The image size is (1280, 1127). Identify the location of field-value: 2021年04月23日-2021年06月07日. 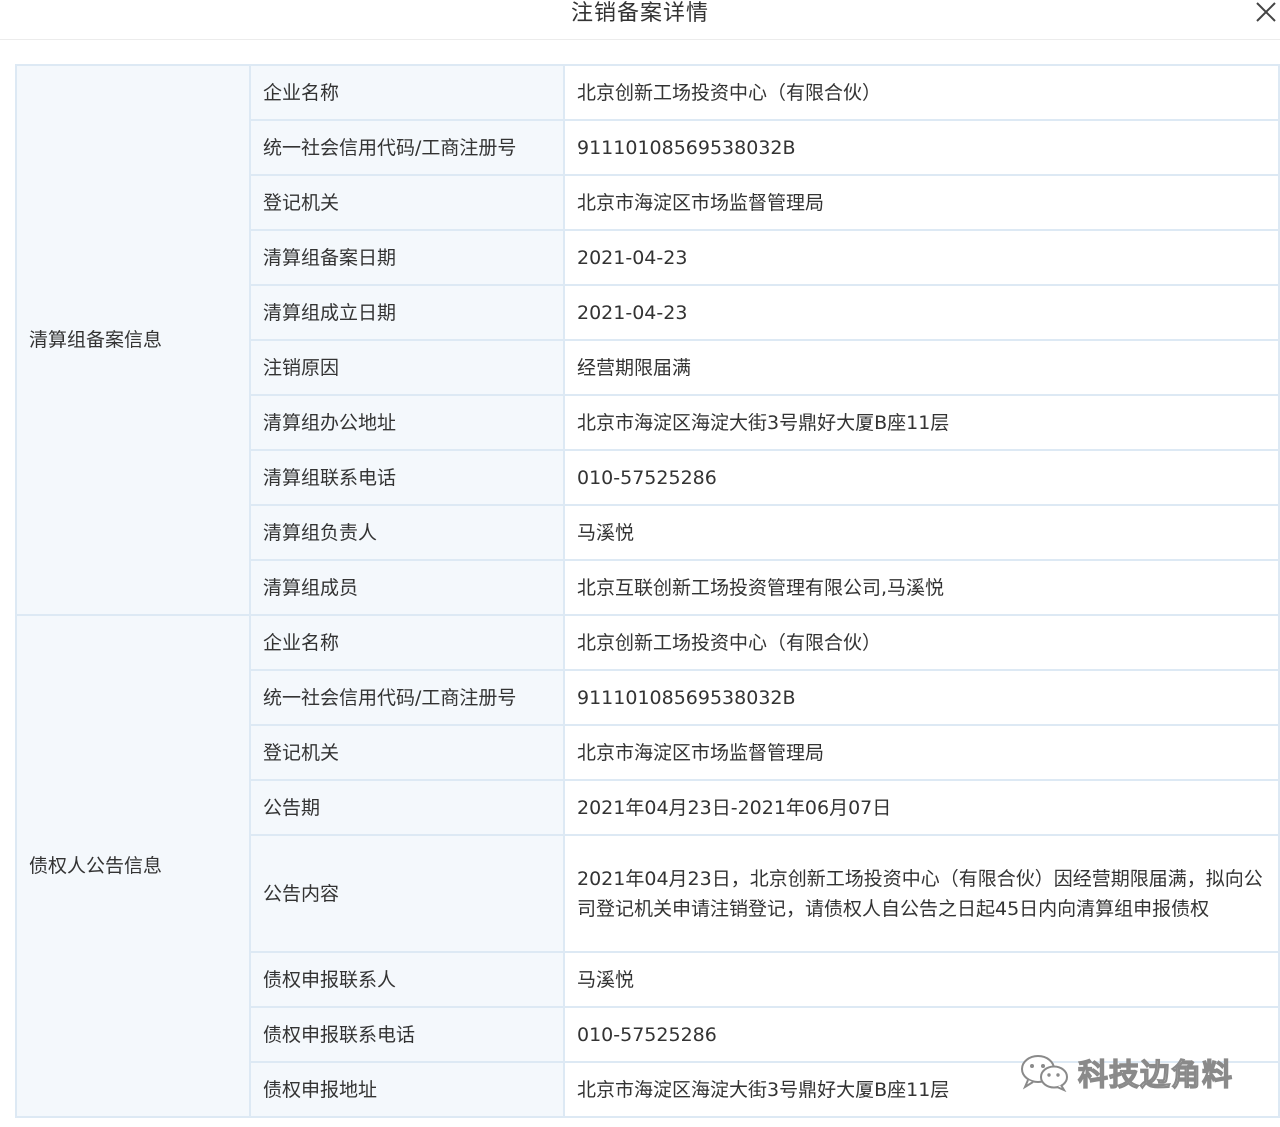
(921, 807).